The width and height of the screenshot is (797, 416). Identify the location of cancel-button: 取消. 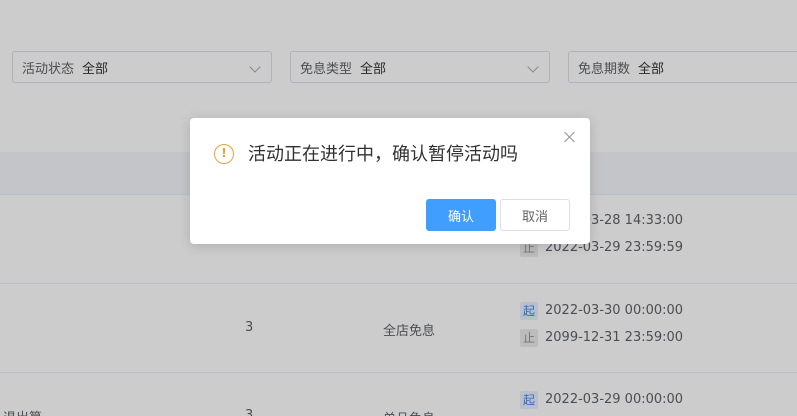
(535, 215).